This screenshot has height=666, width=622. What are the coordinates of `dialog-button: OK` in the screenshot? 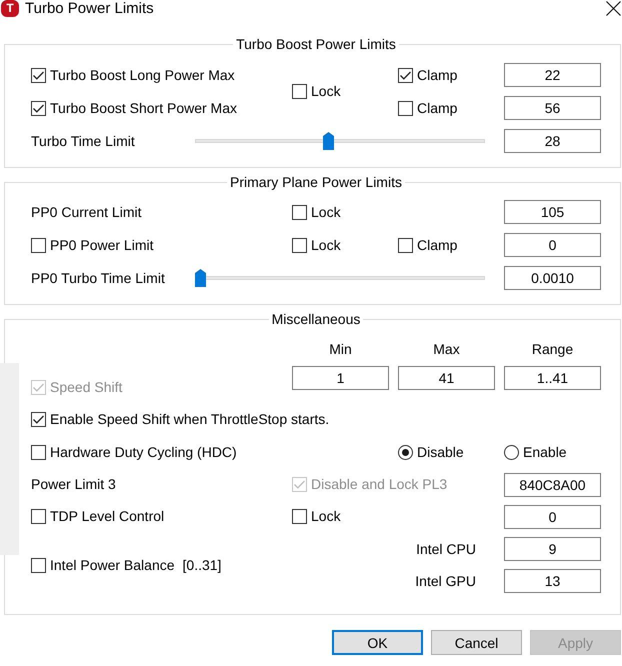 It's located at (377, 643).